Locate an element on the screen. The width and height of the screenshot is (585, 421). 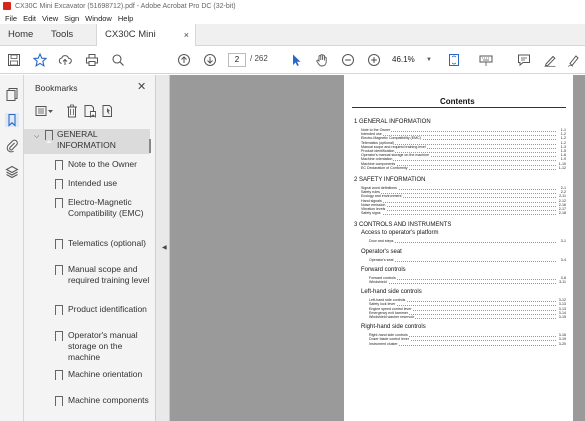
toc-entry: Windshield washer reservoir 3-15 is located at coordinates (467, 317).